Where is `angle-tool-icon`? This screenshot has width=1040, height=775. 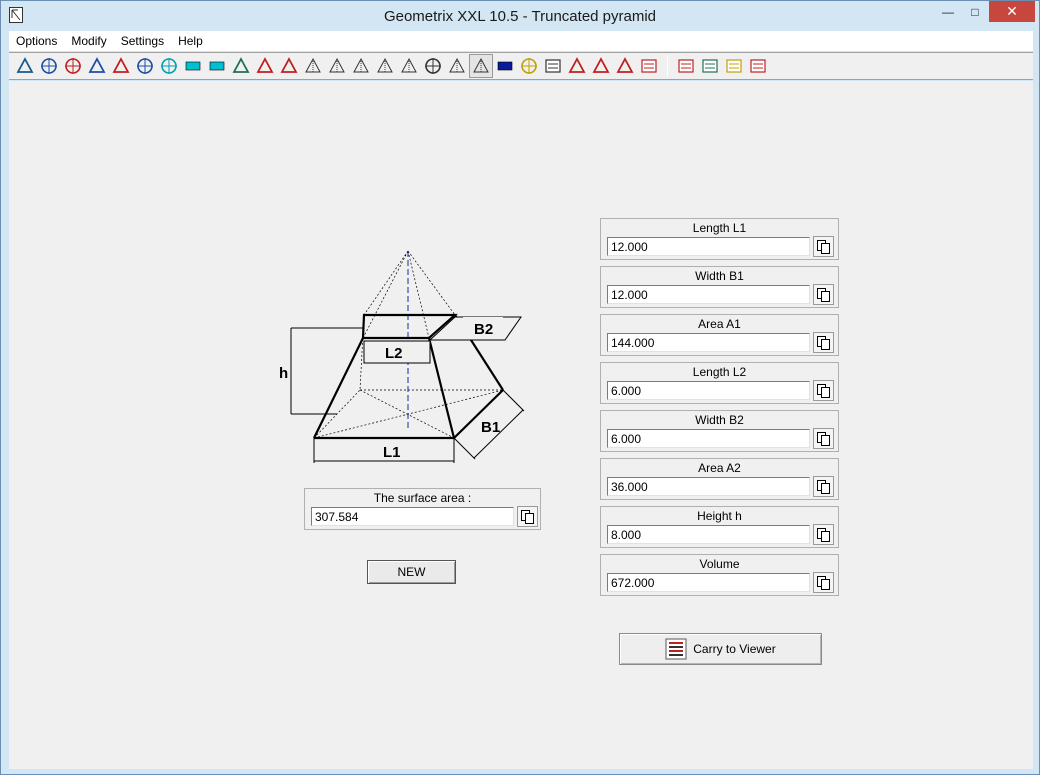
angle-tool-icon is located at coordinates (25, 65).